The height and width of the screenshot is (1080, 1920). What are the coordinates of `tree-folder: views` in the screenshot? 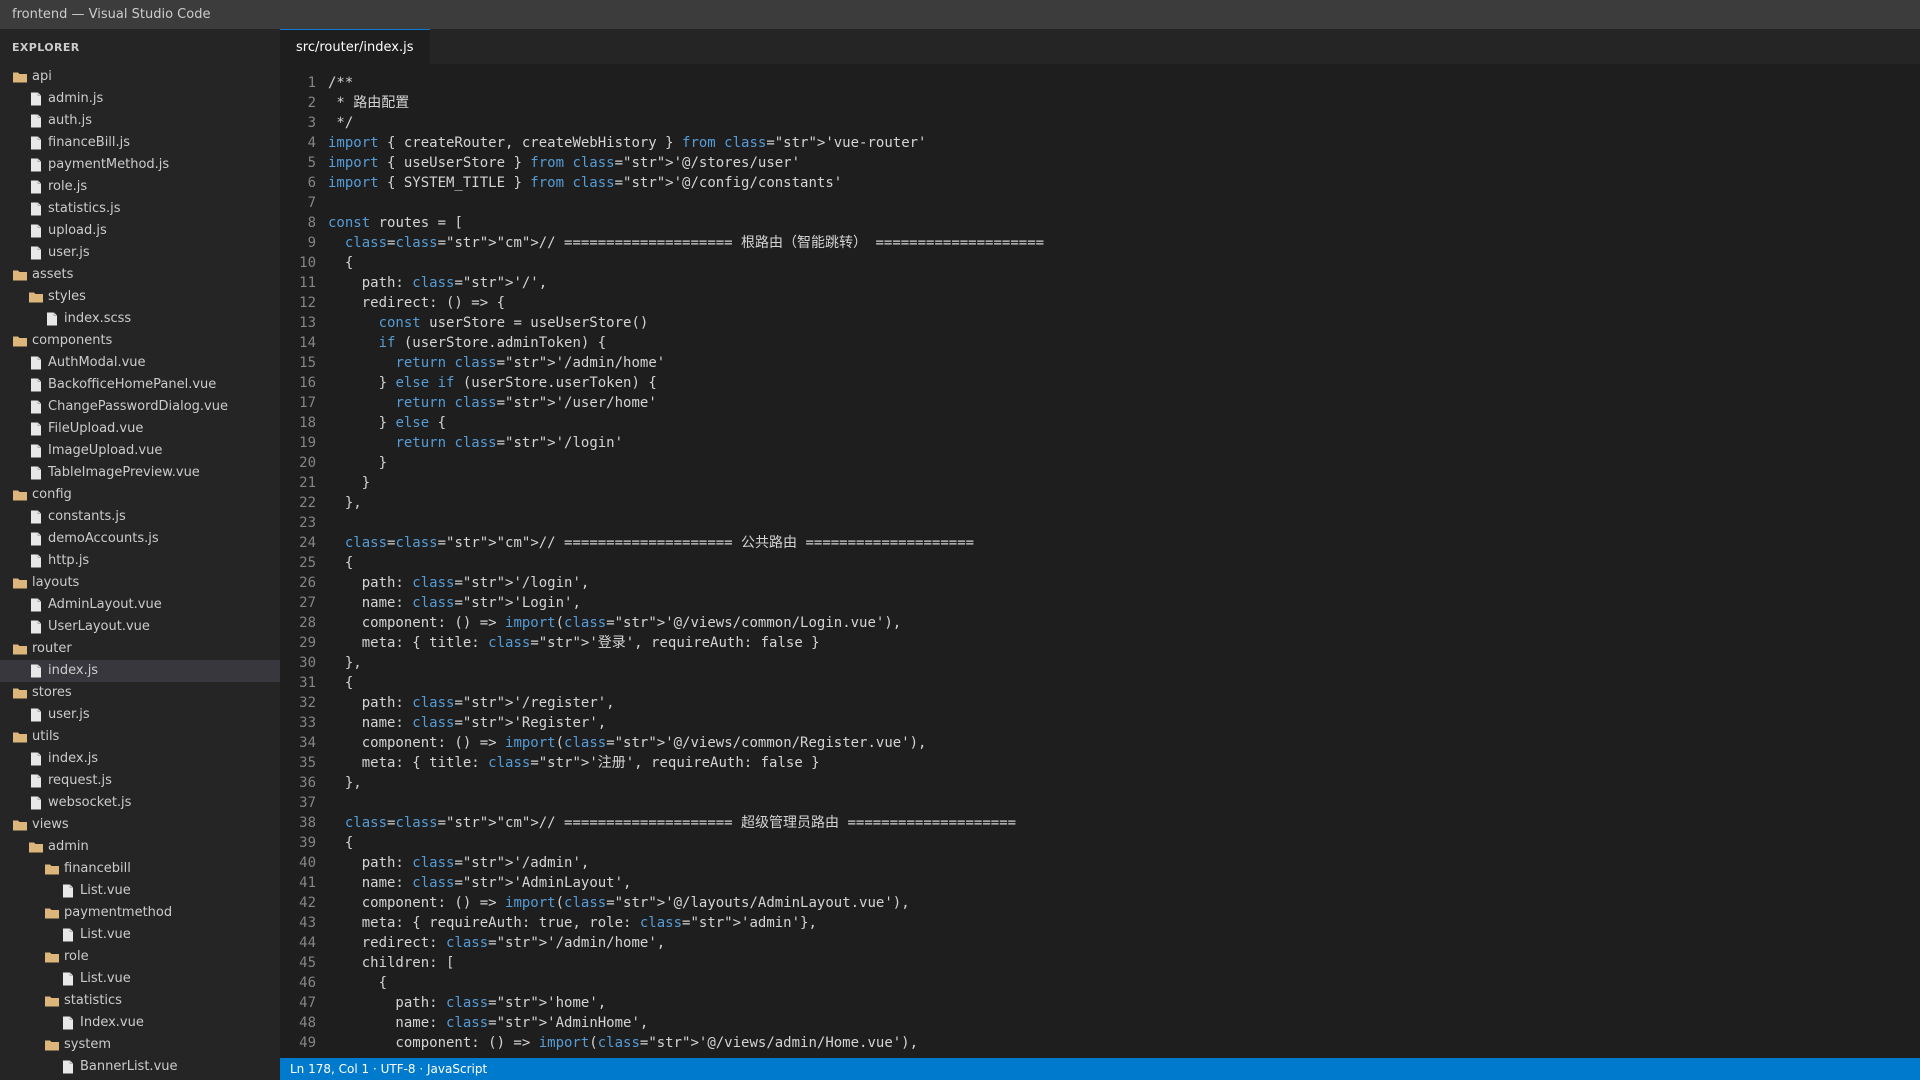 It's located at (140, 825).